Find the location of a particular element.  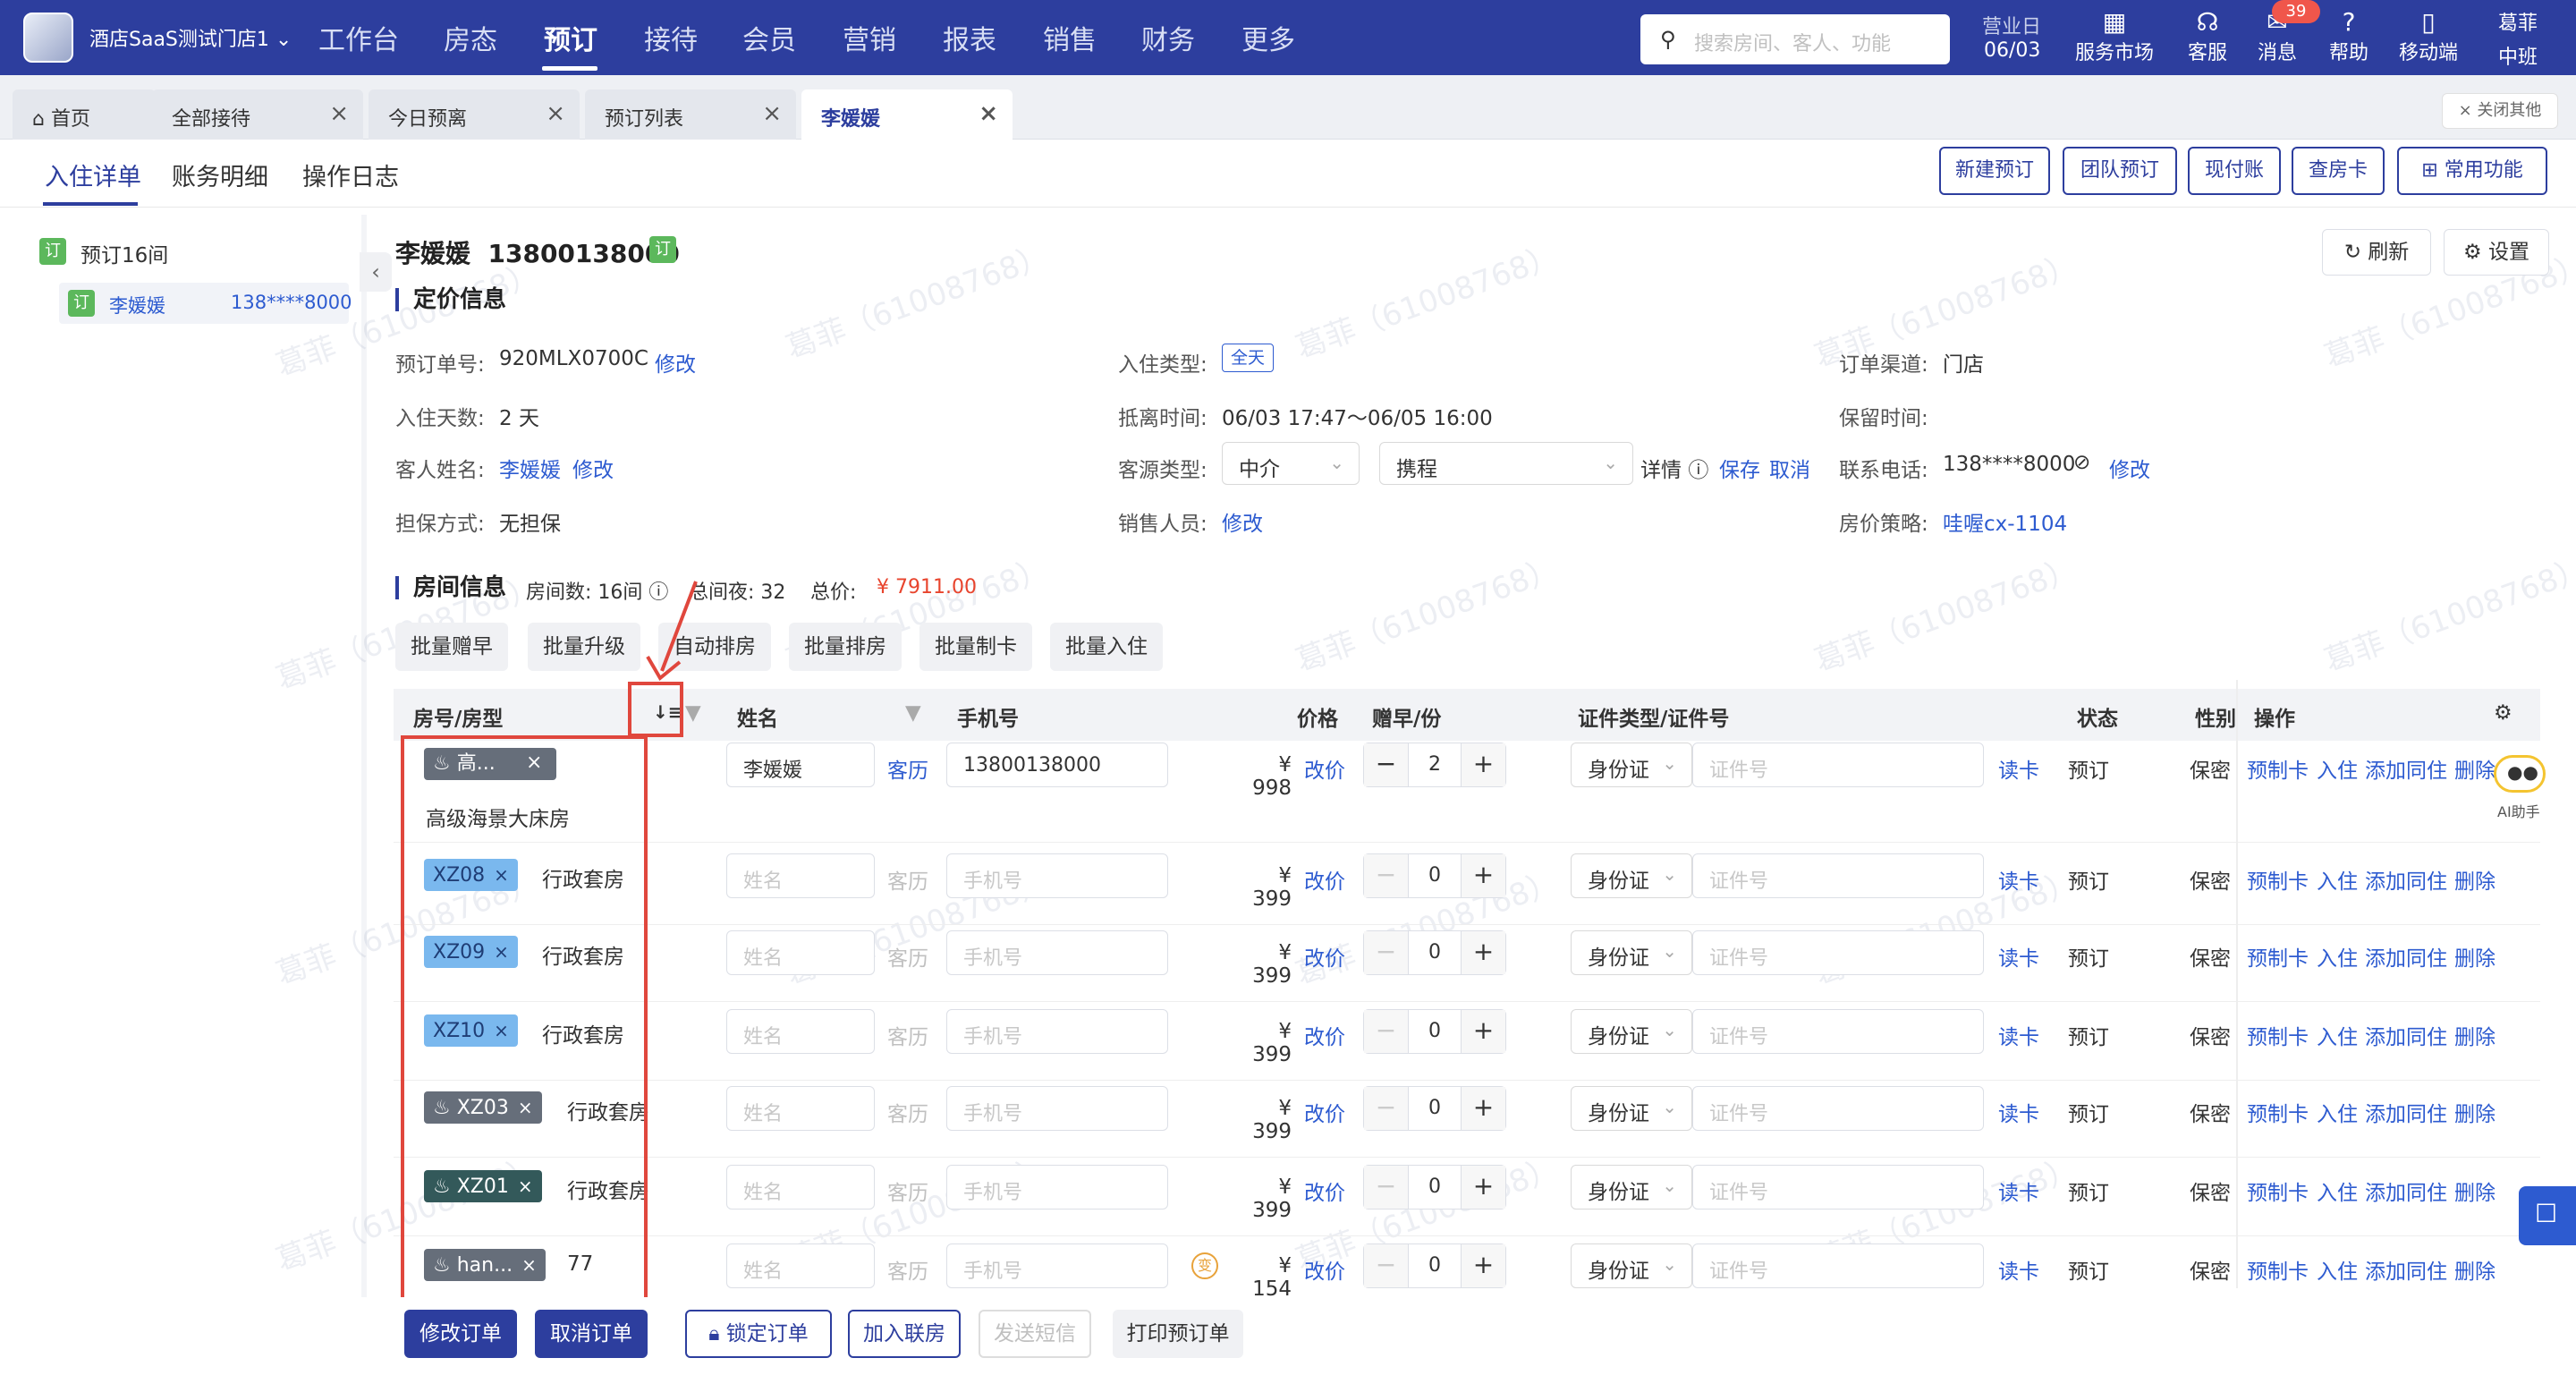

subtab-account-detail: 账务明细 is located at coordinates (220, 174).